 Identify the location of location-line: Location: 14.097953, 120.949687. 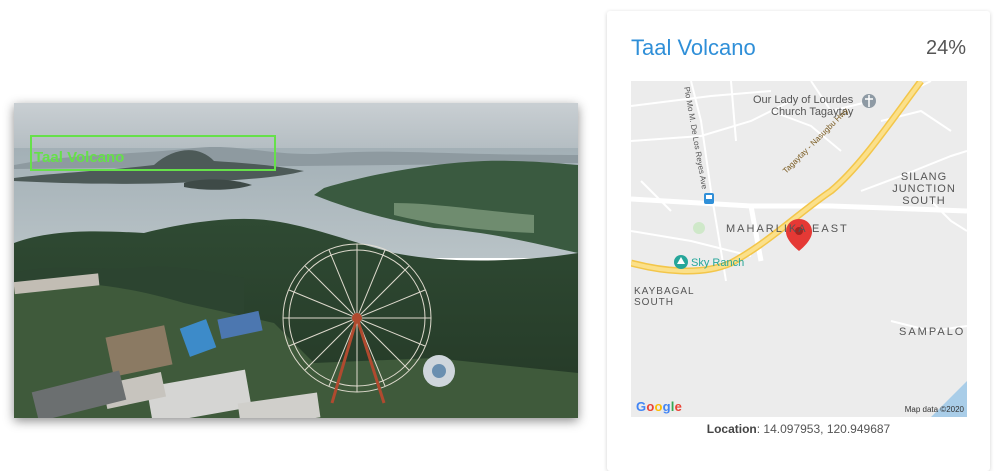
(798, 429).